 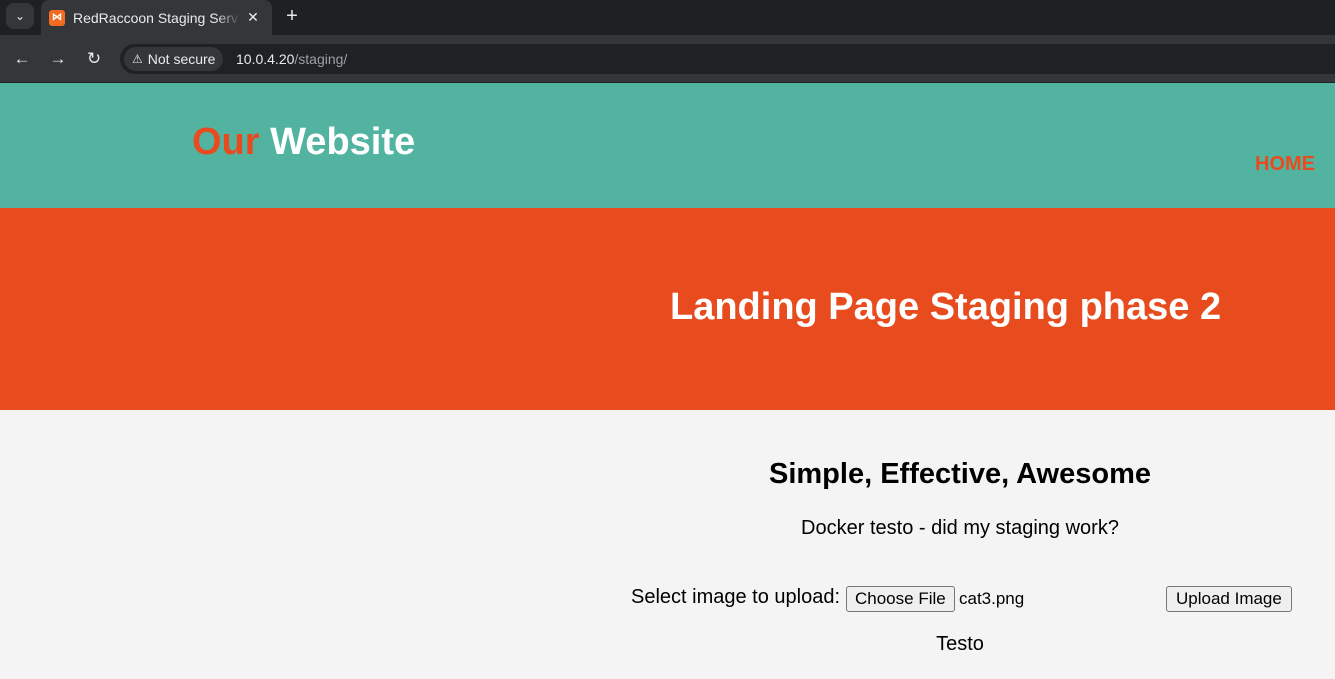 What do you see at coordinates (181, 59) in the screenshot?
I see `security-label: Not secure` at bounding box center [181, 59].